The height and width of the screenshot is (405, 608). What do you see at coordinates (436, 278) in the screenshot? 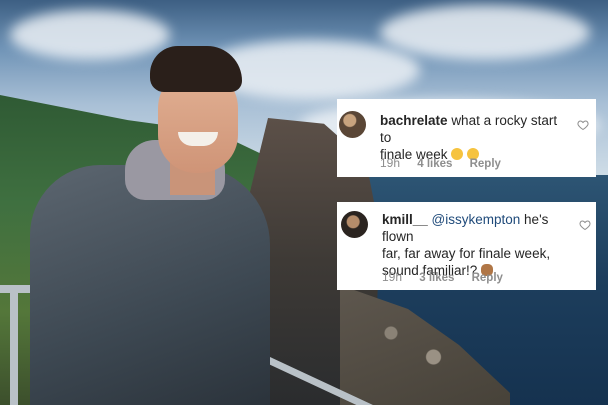
I see `like-count: 3 likes` at bounding box center [436, 278].